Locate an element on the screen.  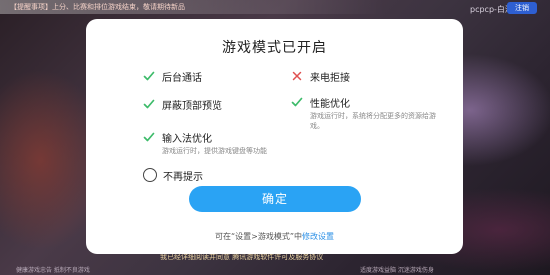
modify-settings-link: 修改设置 is located at coordinates (318, 236).